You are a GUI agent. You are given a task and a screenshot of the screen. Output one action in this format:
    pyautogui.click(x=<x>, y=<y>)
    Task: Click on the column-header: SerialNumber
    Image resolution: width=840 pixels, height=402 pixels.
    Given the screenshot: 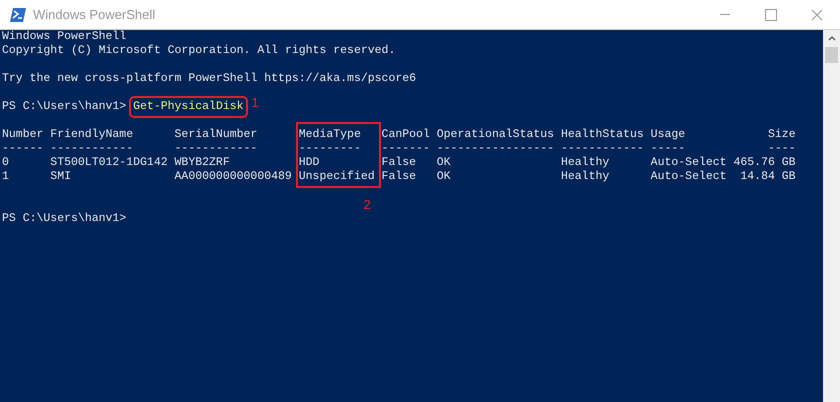 What is the action you would take?
    pyautogui.click(x=216, y=135)
    